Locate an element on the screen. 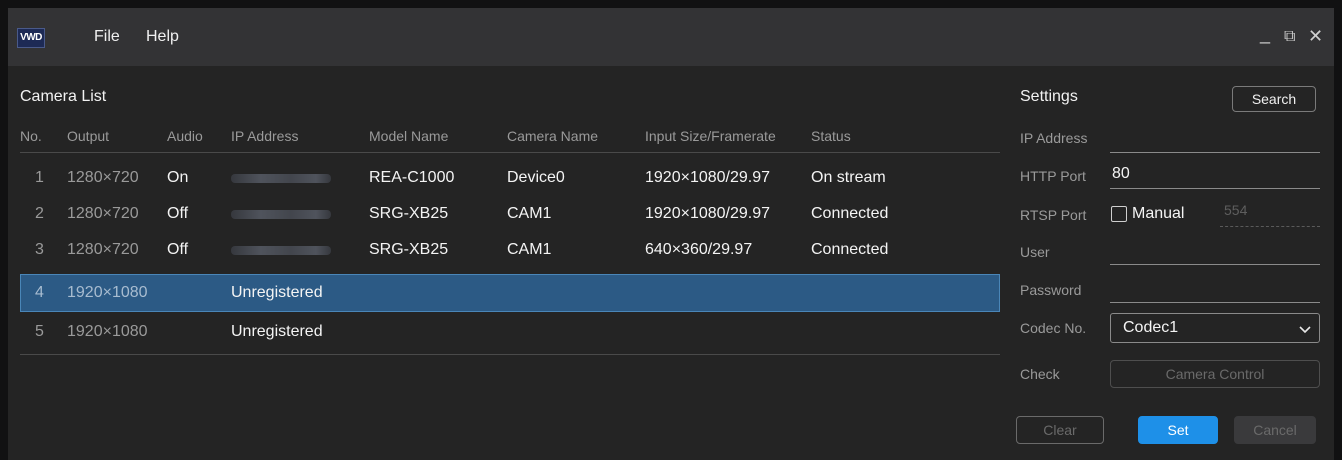 The image size is (1342, 460). col-header-ip: IP Address is located at coordinates (264, 136).